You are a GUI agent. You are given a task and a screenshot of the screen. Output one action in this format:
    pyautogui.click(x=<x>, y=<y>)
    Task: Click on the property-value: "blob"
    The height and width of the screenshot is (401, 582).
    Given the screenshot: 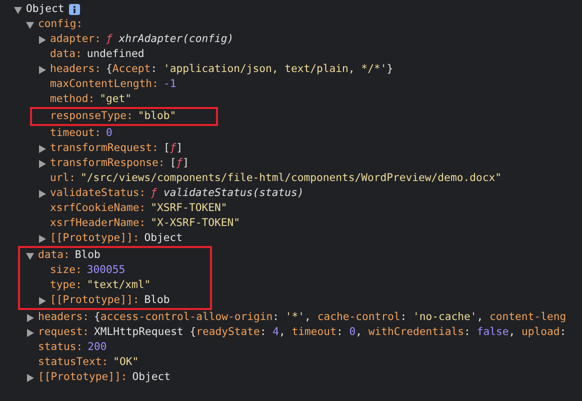 What is the action you would take?
    pyautogui.click(x=157, y=116)
    